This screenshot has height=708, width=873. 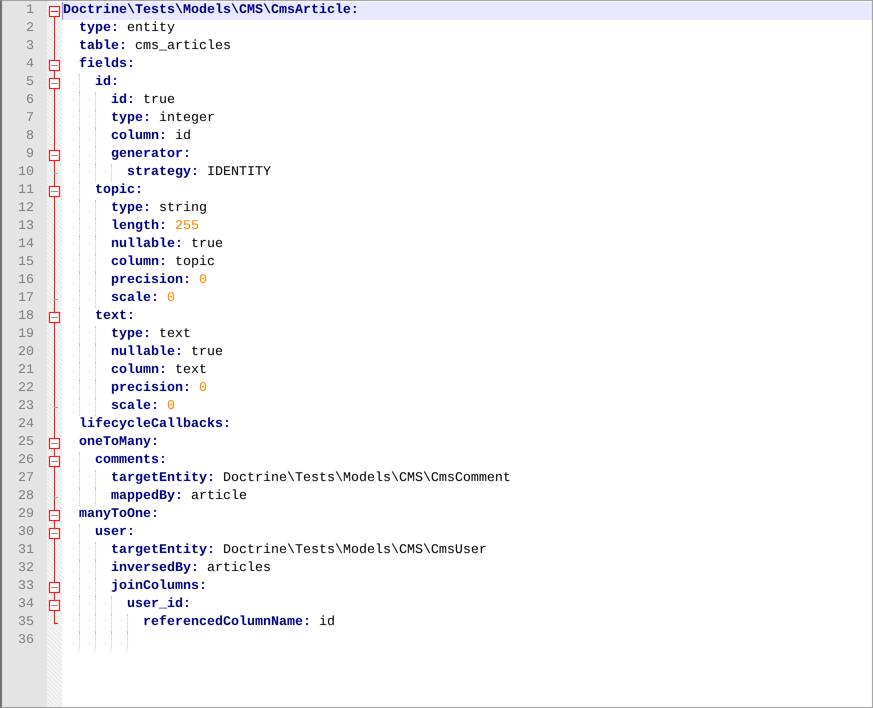 What do you see at coordinates (26, 443) in the screenshot?
I see `line-number: 25` at bounding box center [26, 443].